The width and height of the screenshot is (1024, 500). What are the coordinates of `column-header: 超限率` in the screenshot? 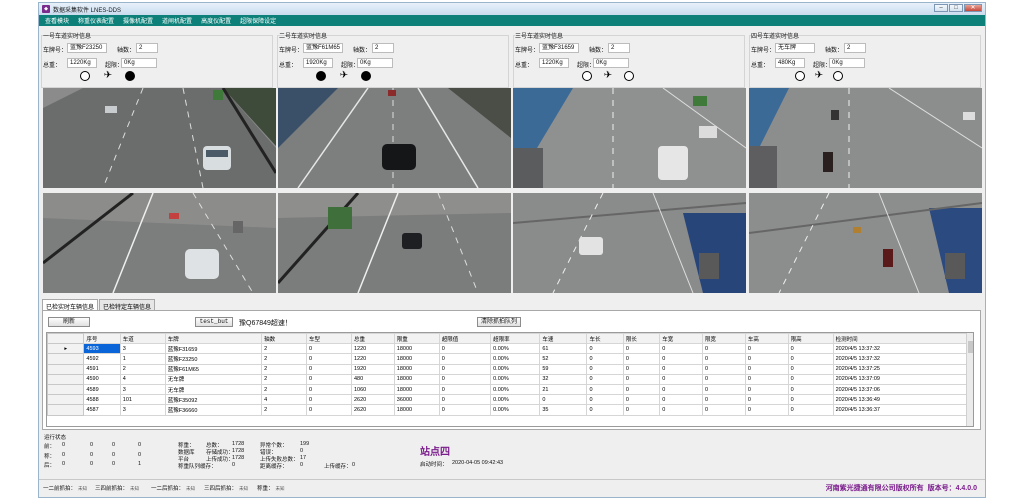 It's located at (515, 339).